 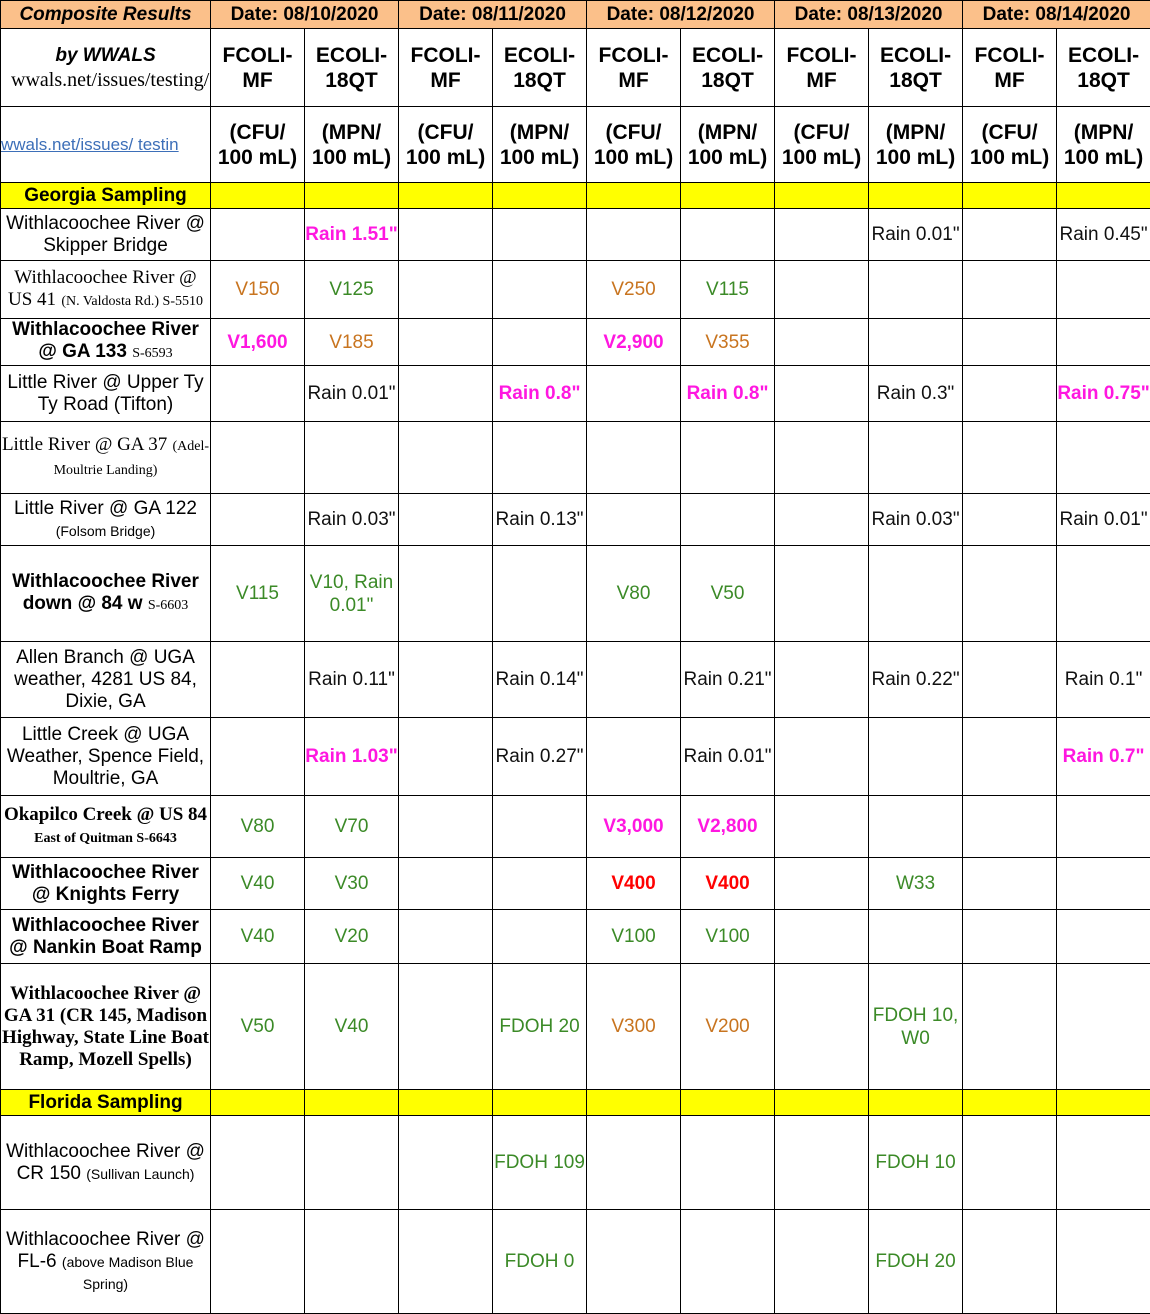 What do you see at coordinates (728, 394) in the screenshot?
I see `result-cell: Rain 0.8"` at bounding box center [728, 394].